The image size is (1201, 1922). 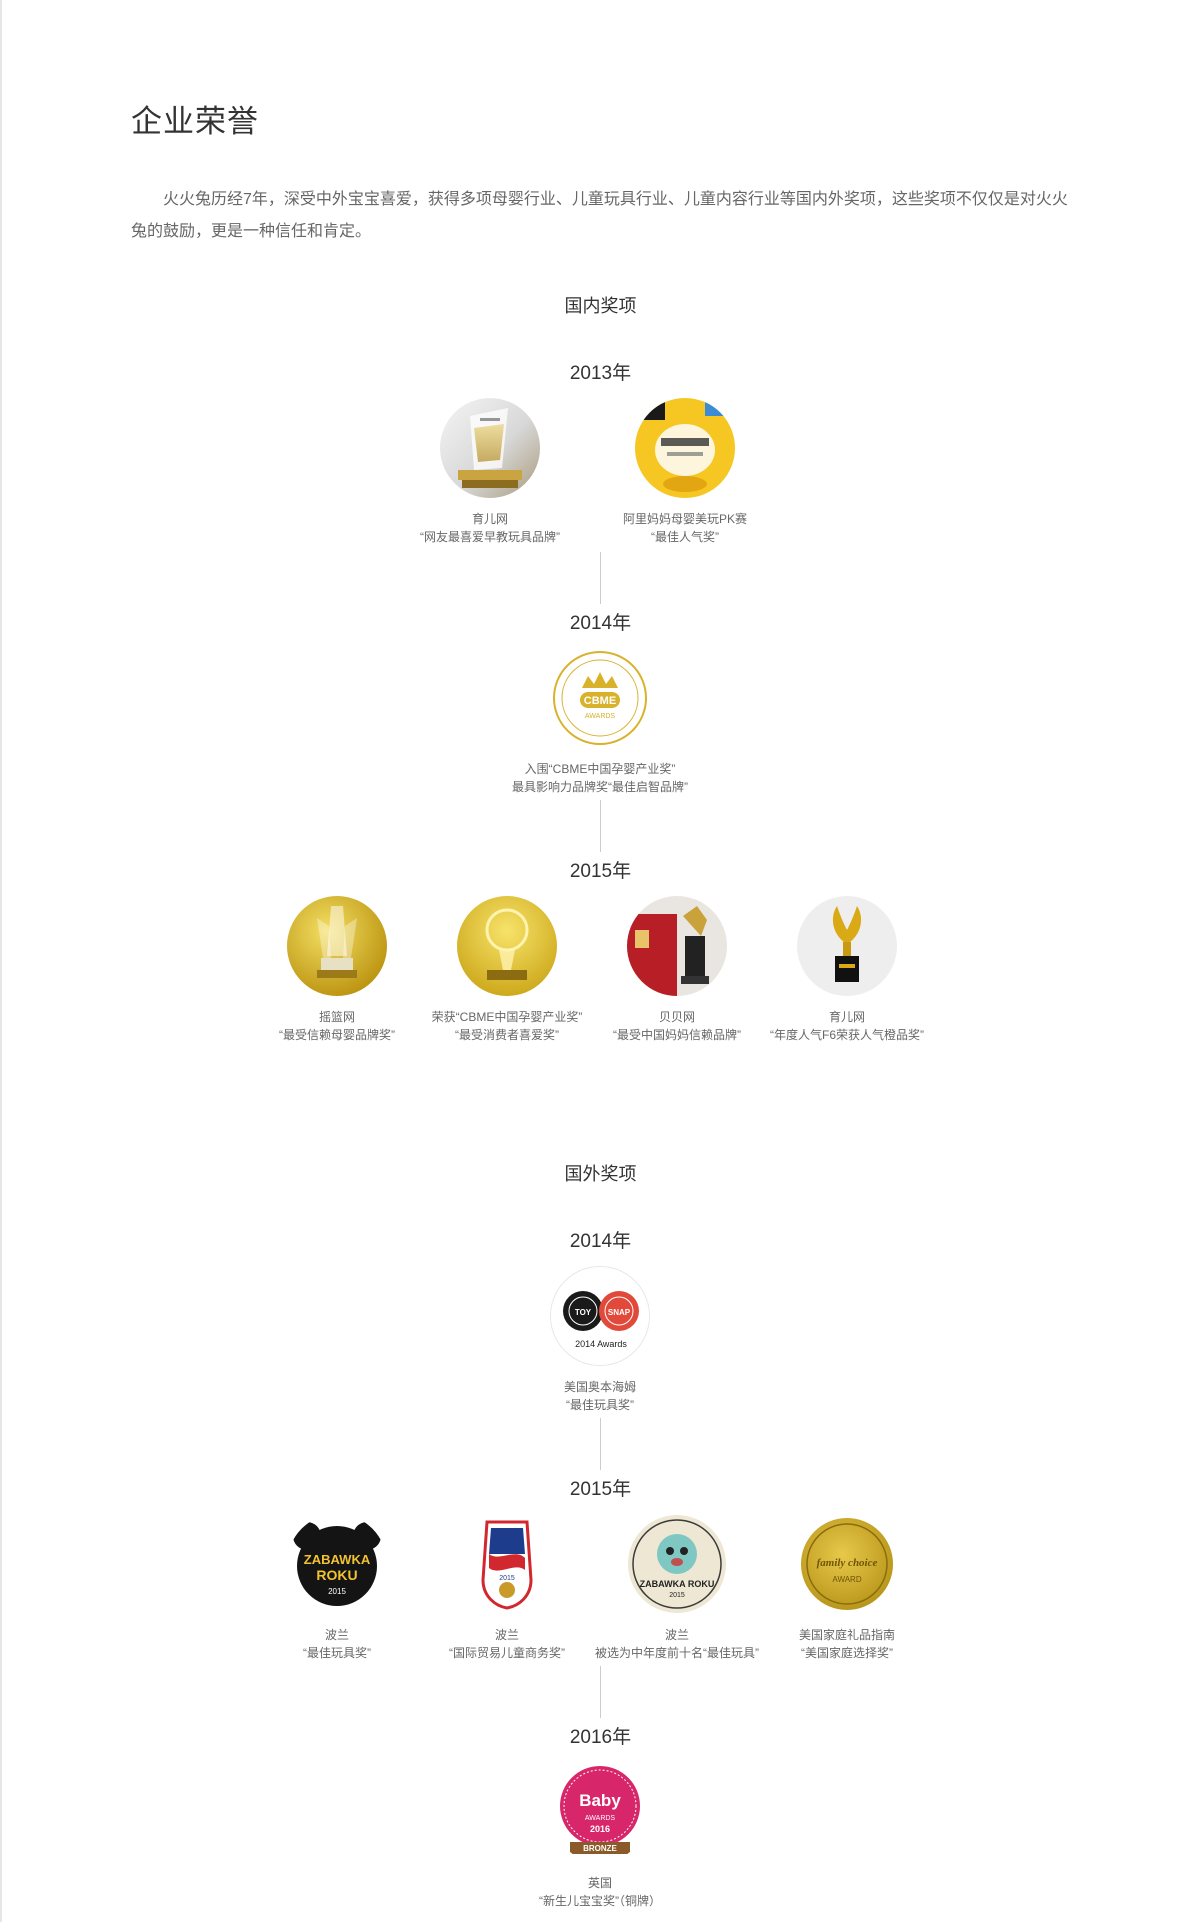 What do you see at coordinates (600, 373) in the screenshot?
I see `year-domestic-2013: 2013年` at bounding box center [600, 373].